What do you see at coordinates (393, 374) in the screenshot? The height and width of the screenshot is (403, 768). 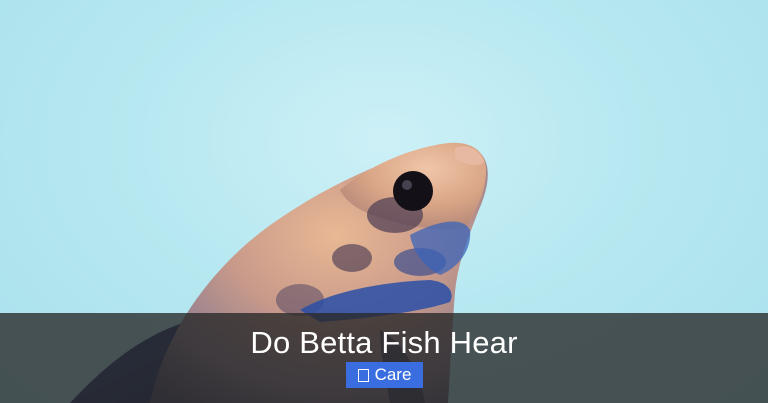 I see `category-label: Care` at bounding box center [393, 374].